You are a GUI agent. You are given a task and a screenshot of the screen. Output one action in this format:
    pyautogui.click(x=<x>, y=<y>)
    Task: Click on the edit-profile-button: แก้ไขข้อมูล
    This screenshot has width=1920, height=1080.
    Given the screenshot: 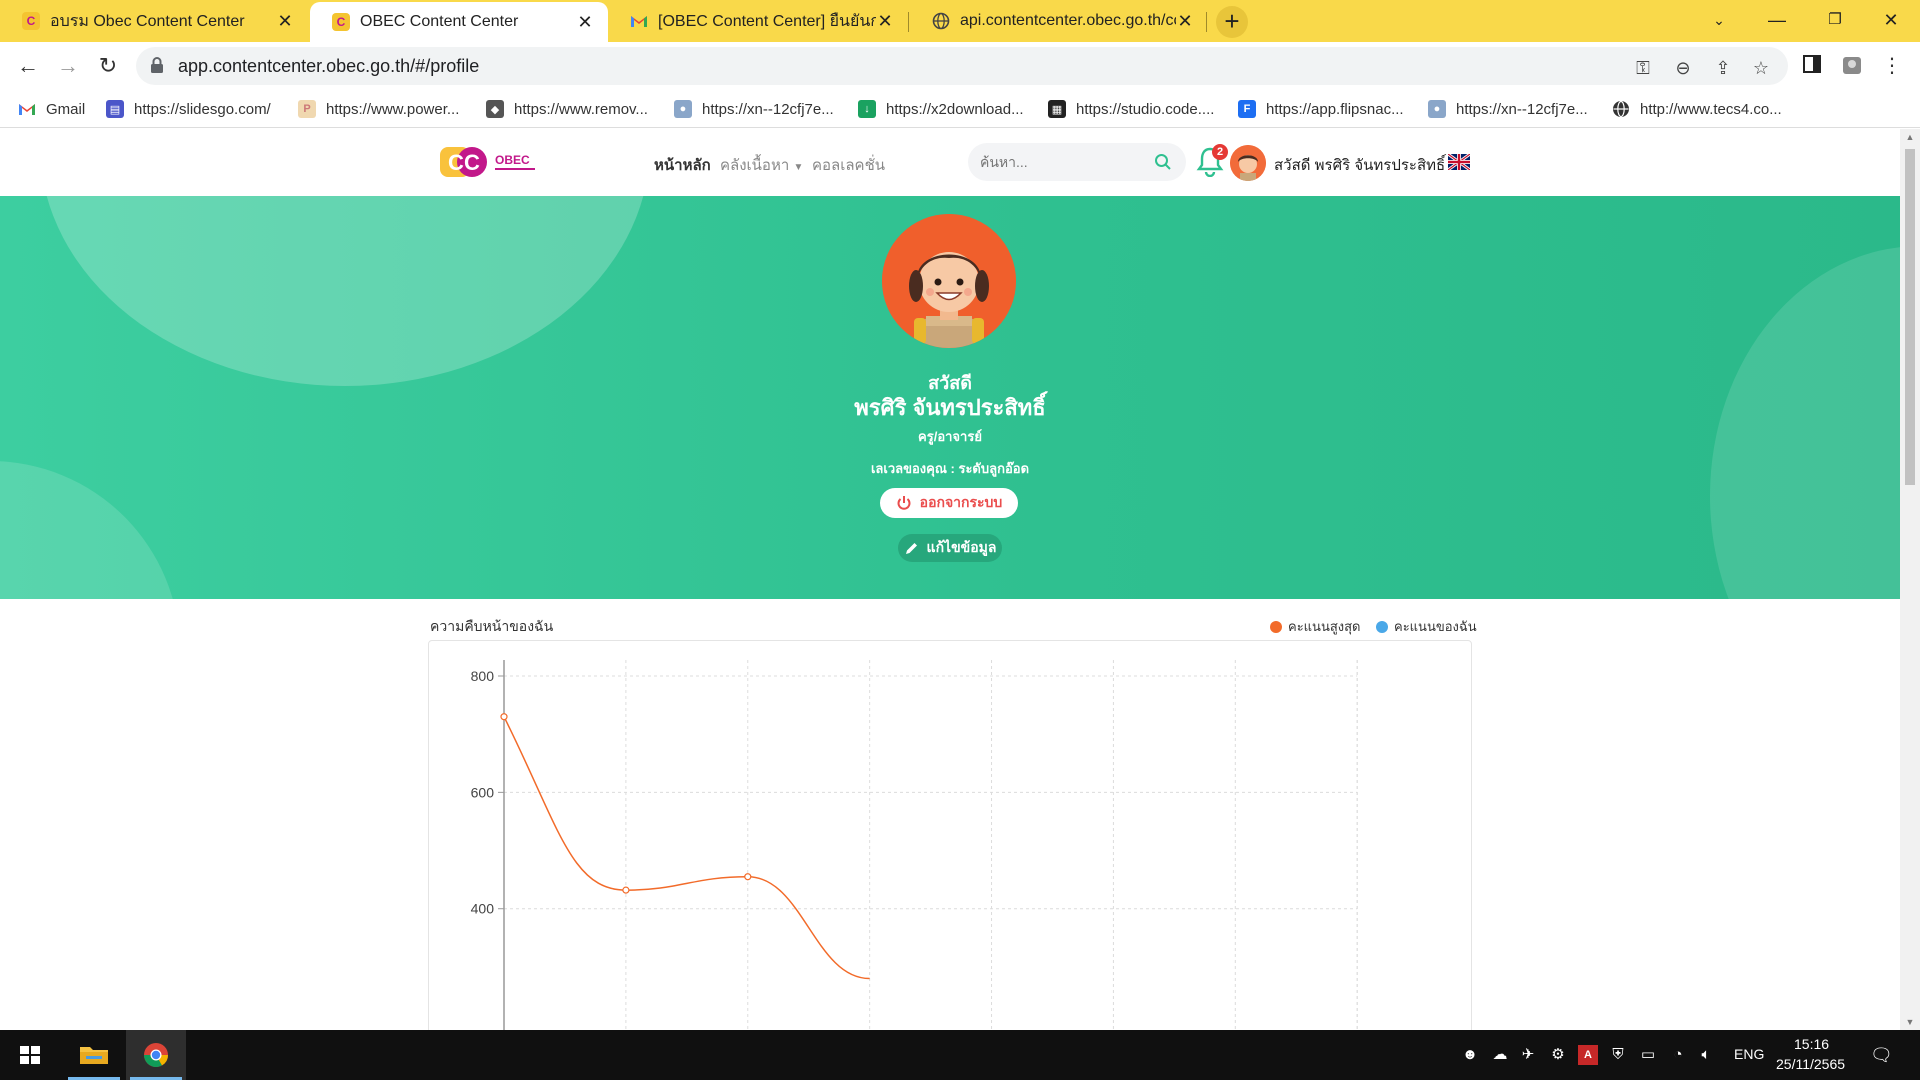 What is the action you would take?
    pyautogui.click(x=950, y=548)
    